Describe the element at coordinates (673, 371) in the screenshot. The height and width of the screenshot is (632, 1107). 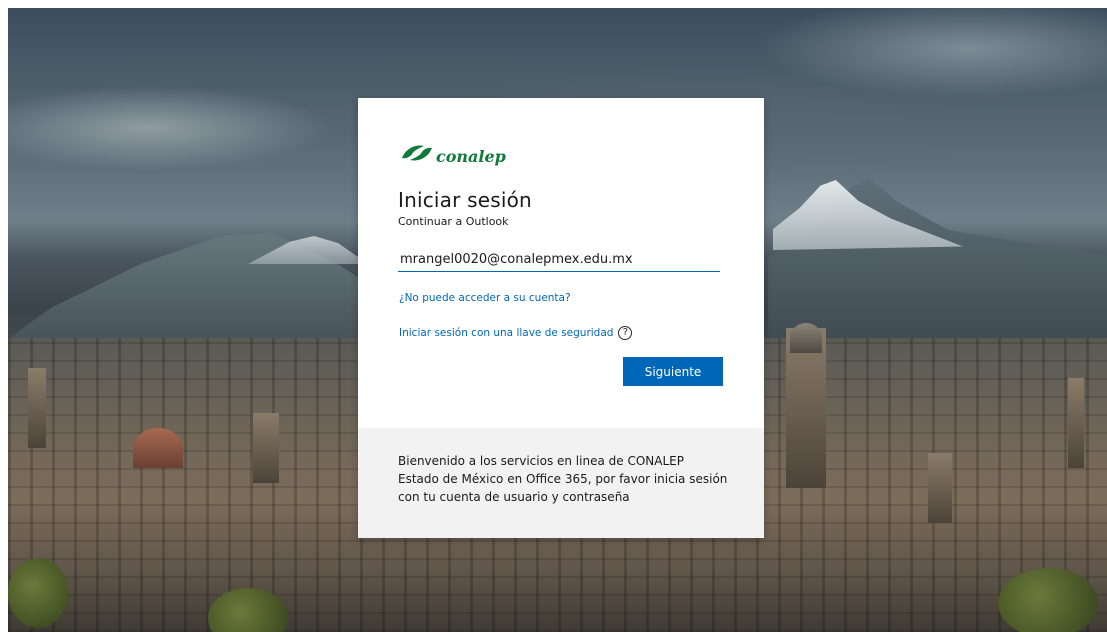
I see `next-button: Siguiente` at that location.